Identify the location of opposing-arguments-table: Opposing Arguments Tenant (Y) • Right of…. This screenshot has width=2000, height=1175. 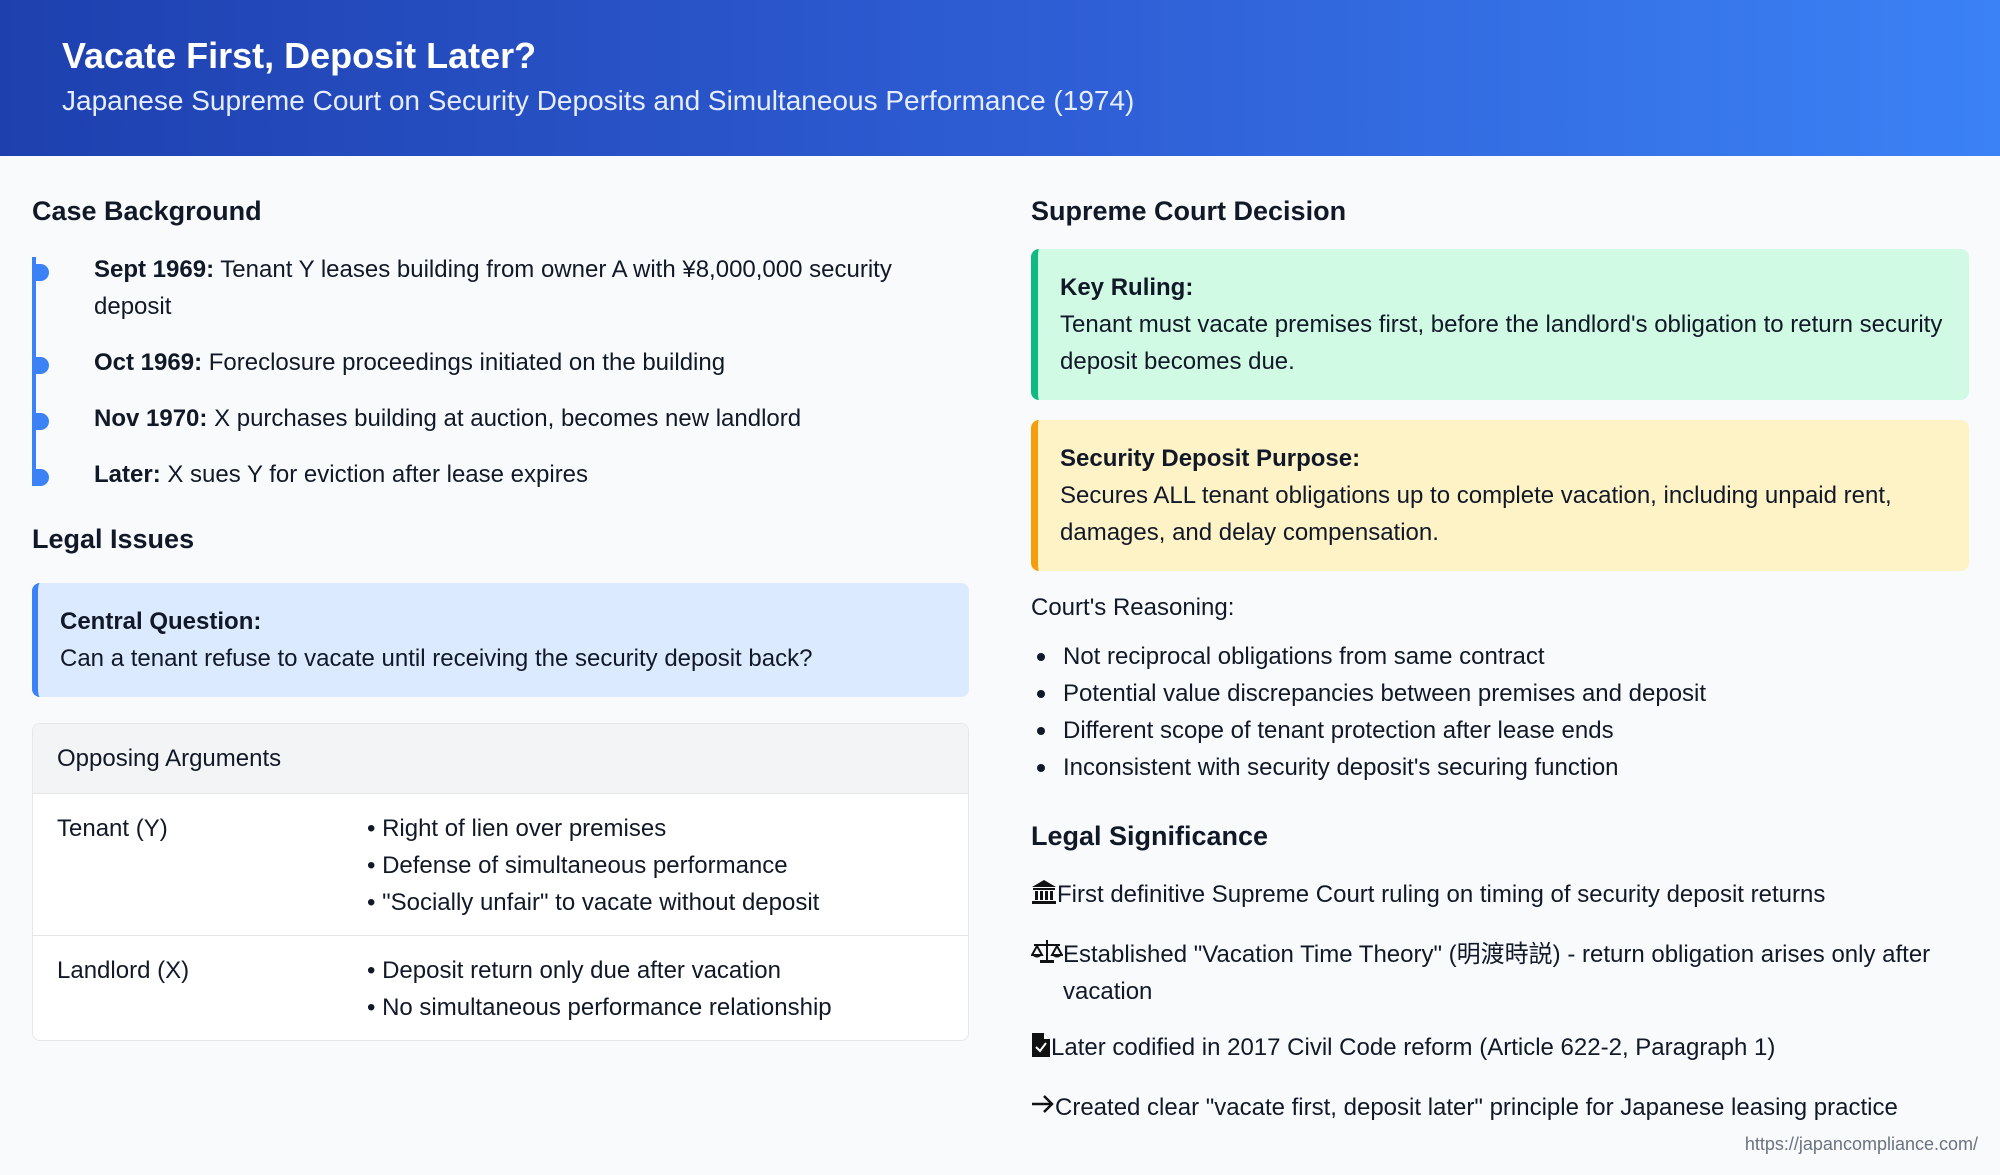
(500, 882).